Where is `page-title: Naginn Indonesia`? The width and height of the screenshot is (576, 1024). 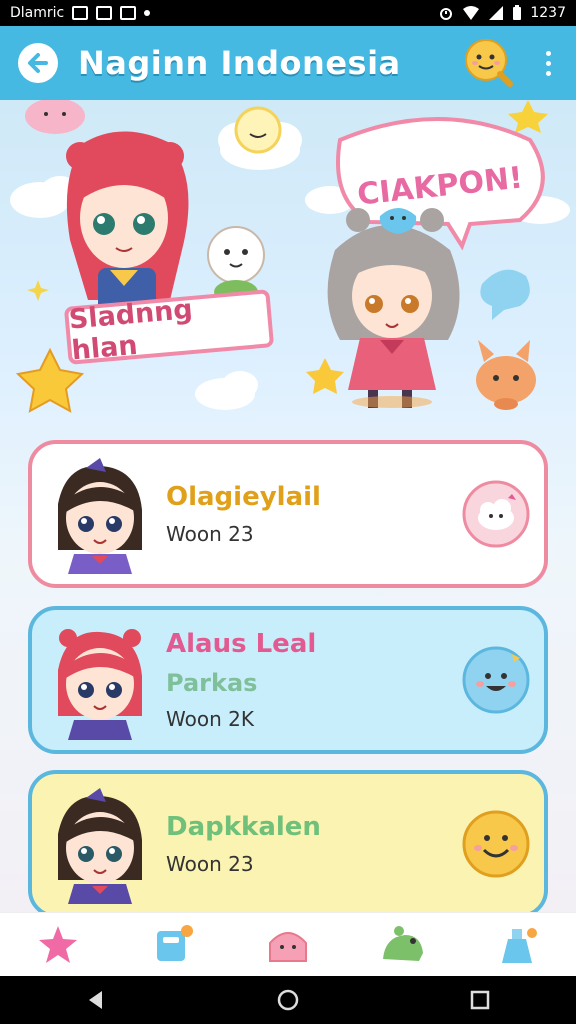
page-title: Naginn Indonesia is located at coordinates (239, 63).